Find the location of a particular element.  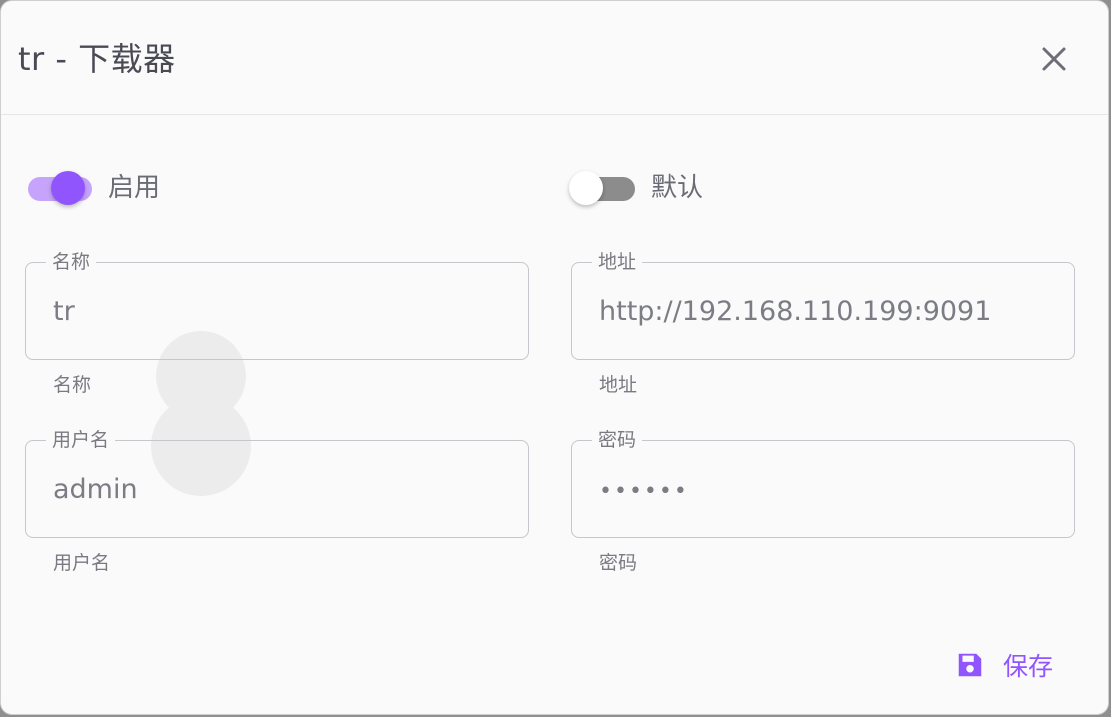

username-field: 用户名 admin is located at coordinates (277, 483).